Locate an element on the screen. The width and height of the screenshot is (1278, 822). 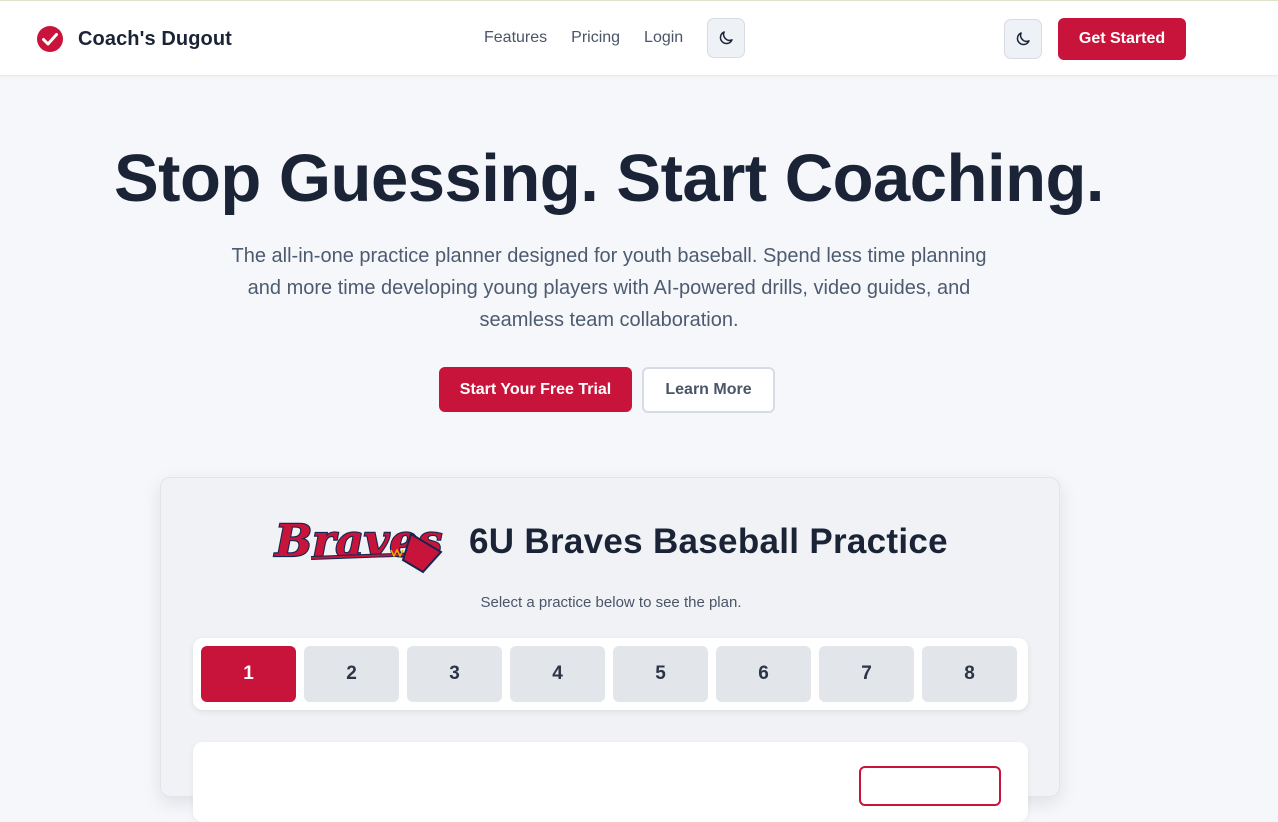
theme-toggle-button is located at coordinates (726, 38).